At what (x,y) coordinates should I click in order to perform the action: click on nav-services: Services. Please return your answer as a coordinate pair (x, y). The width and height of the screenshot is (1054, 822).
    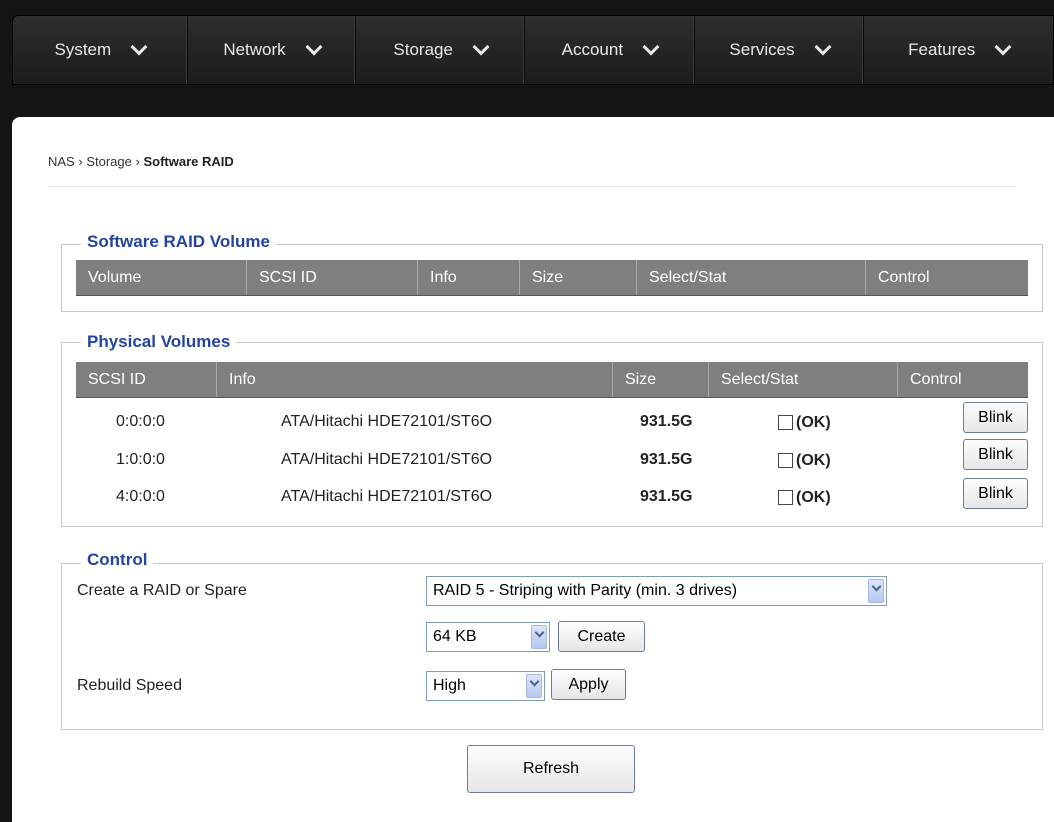
    Looking at the image, I should click on (780, 50).